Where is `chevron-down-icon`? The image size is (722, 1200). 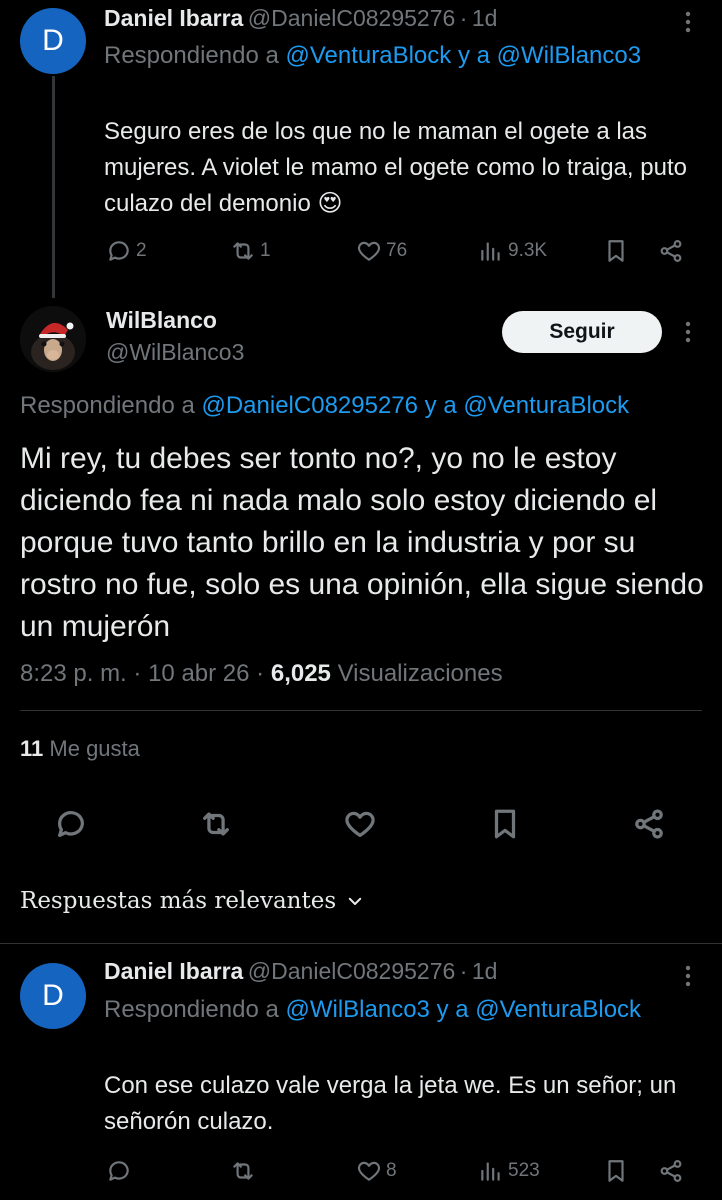 chevron-down-icon is located at coordinates (355, 901).